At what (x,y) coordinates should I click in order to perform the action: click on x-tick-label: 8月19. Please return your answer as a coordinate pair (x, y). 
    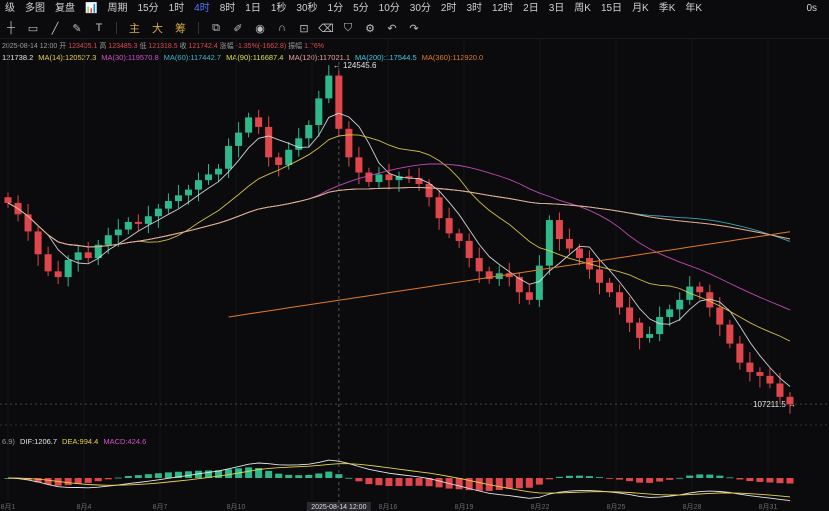
    Looking at the image, I should click on (464, 507).